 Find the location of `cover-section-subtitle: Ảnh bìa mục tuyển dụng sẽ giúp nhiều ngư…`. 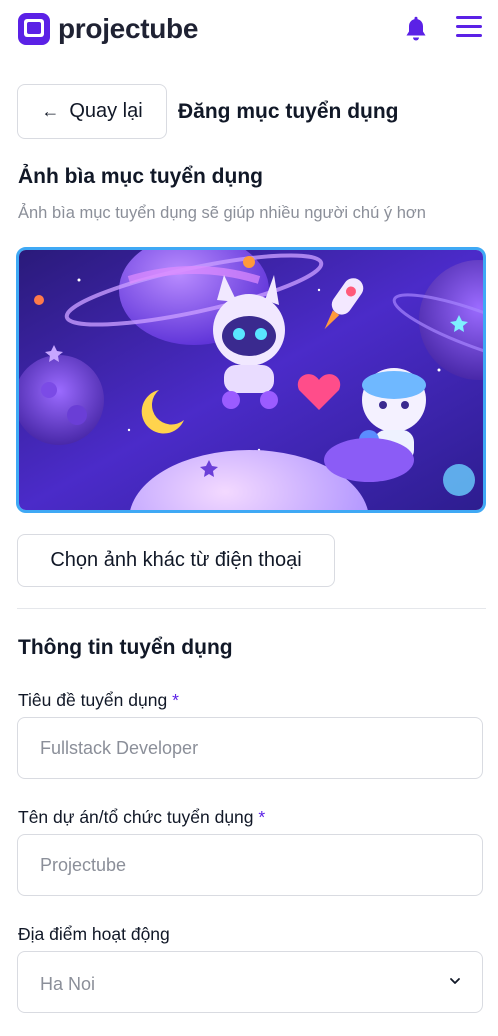

cover-section-subtitle: Ảnh bìa mục tuyển dụng sẽ giúp nhiều ngư… is located at coordinates (222, 213).